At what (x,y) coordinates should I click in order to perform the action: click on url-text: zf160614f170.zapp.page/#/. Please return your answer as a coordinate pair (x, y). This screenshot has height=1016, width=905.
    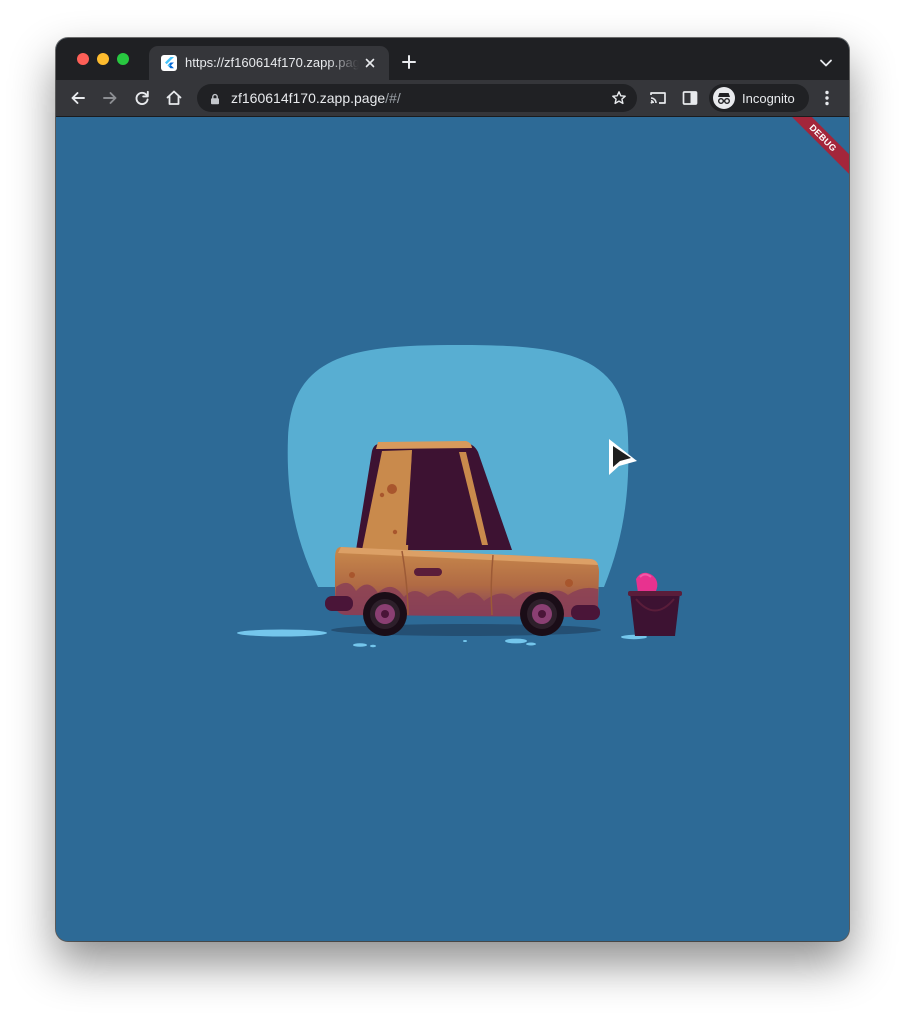
    Looking at the image, I should click on (316, 98).